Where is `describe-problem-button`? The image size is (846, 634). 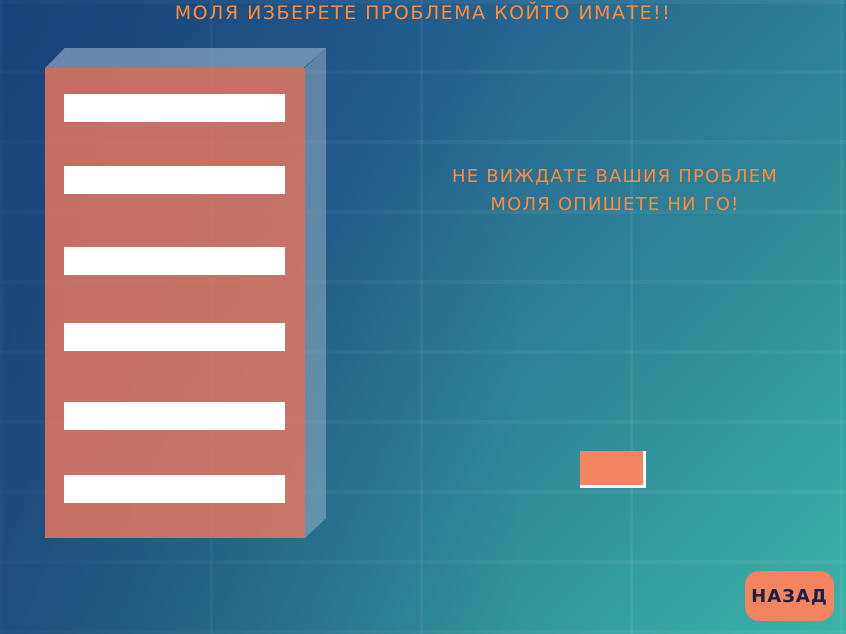
describe-problem-button is located at coordinates (613, 469).